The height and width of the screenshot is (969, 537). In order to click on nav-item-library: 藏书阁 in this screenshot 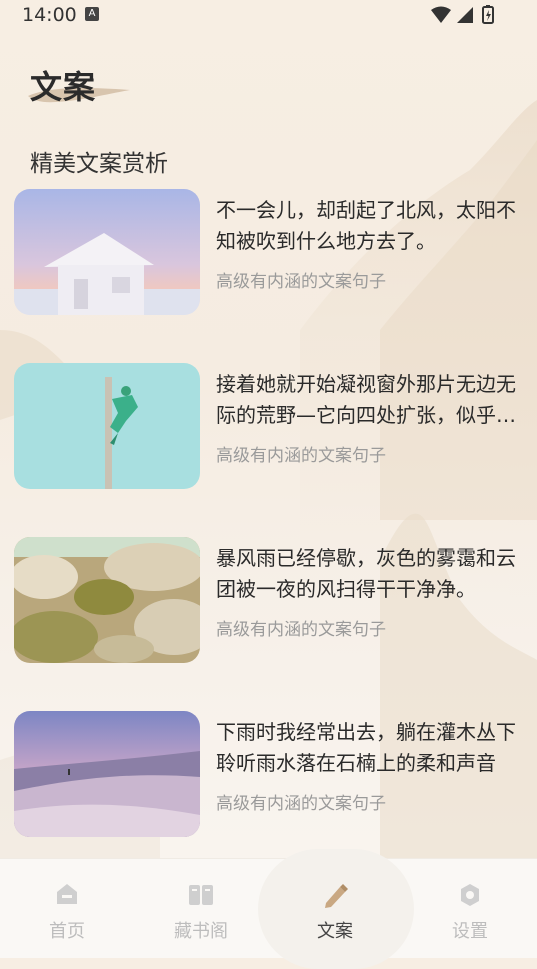, I will do `click(201, 908)`.